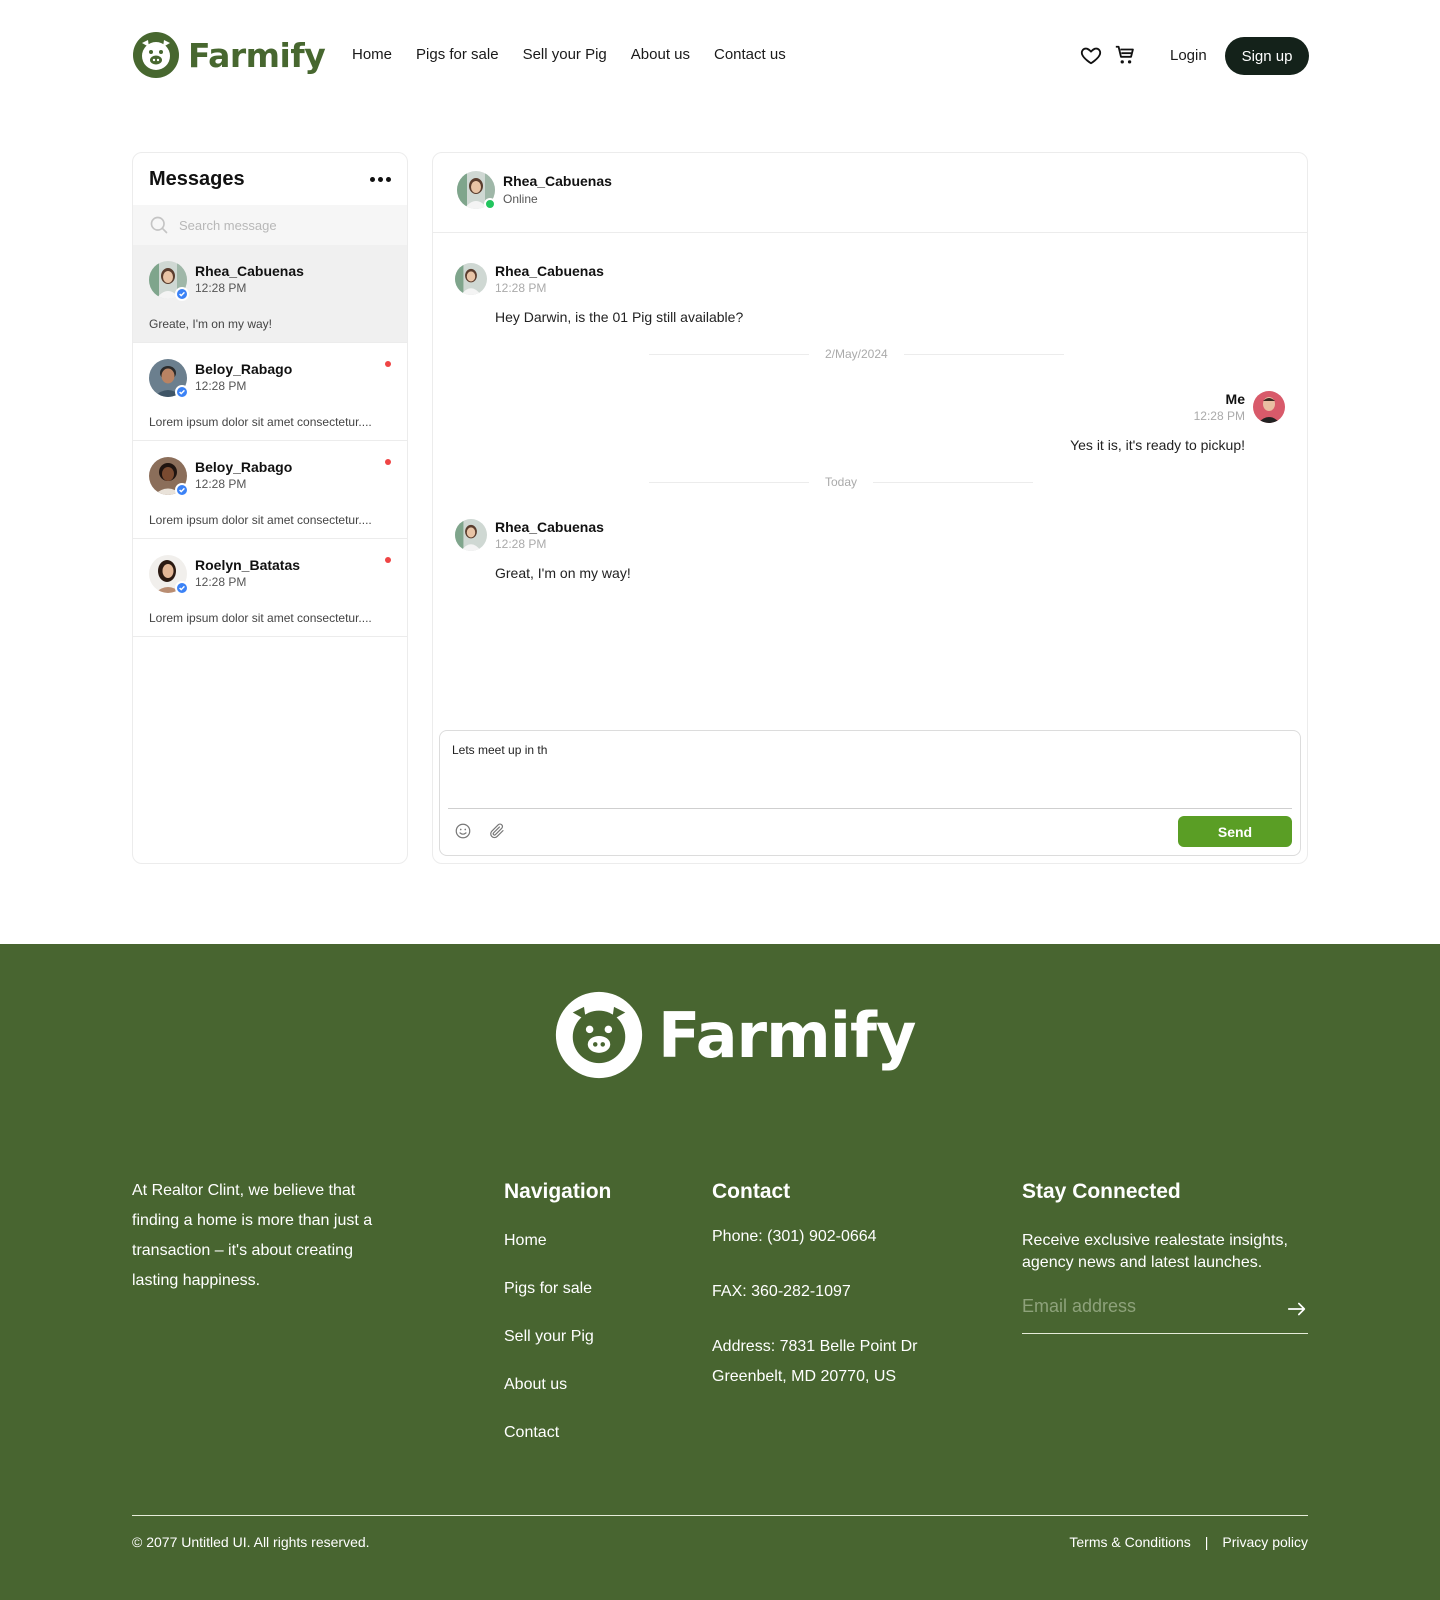  What do you see at coordinates (1129, 1542) in the screenshot?
I see `terms-link: Terms & Conditions` at bounding box center [1129, 1542].